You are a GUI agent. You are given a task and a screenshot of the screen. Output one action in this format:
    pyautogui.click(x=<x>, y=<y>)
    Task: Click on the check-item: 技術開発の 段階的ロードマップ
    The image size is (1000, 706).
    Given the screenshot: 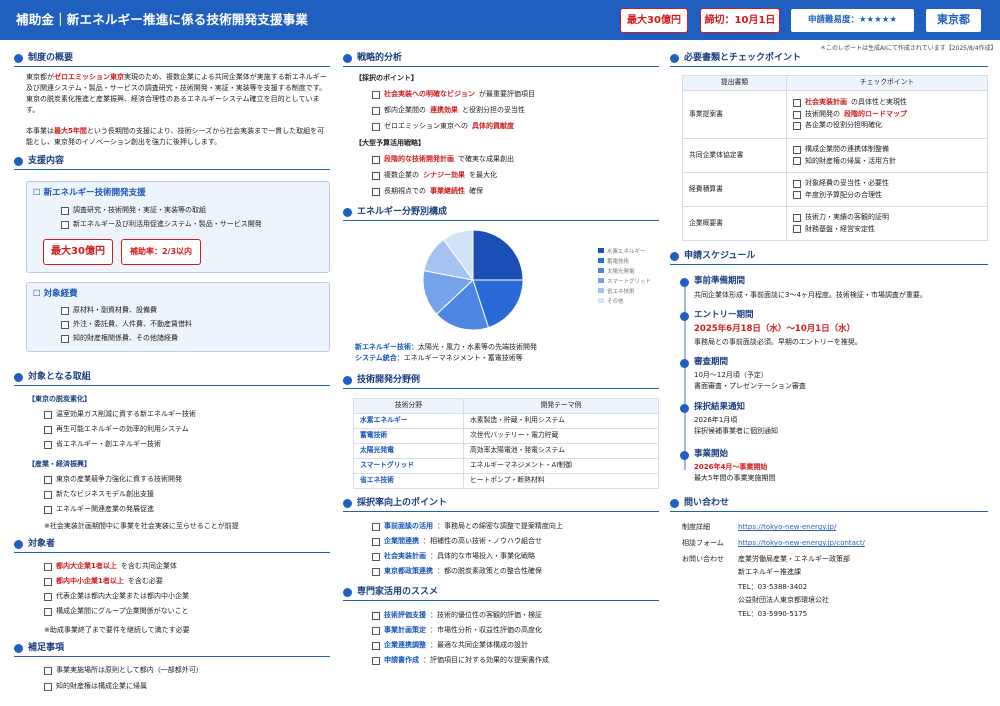 What is the action you would take?
    pyautogui.click(x=887, y=114)
    